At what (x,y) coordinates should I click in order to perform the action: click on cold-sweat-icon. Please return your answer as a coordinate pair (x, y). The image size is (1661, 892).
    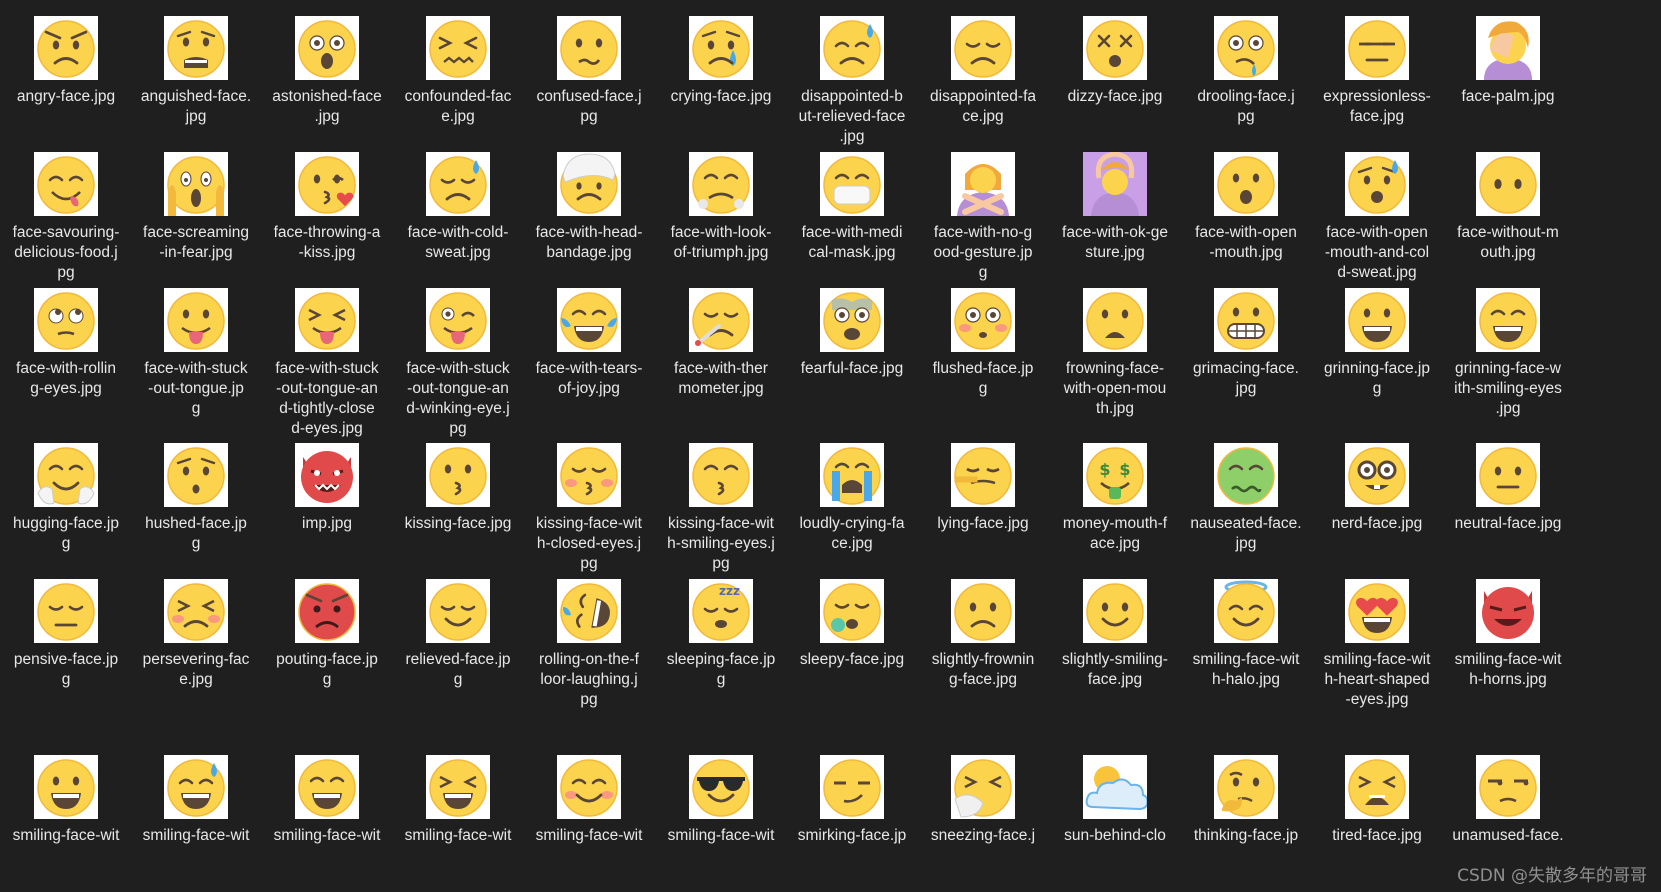
    Looking at the image, I should click on (458, 184).